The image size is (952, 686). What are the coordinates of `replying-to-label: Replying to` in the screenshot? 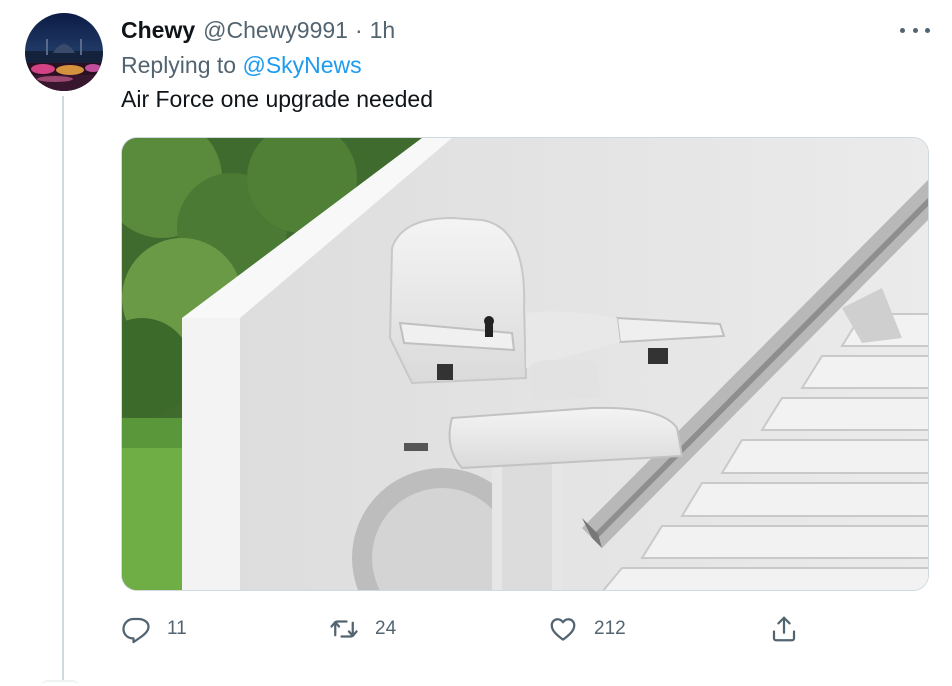 It's located at (179, 65).